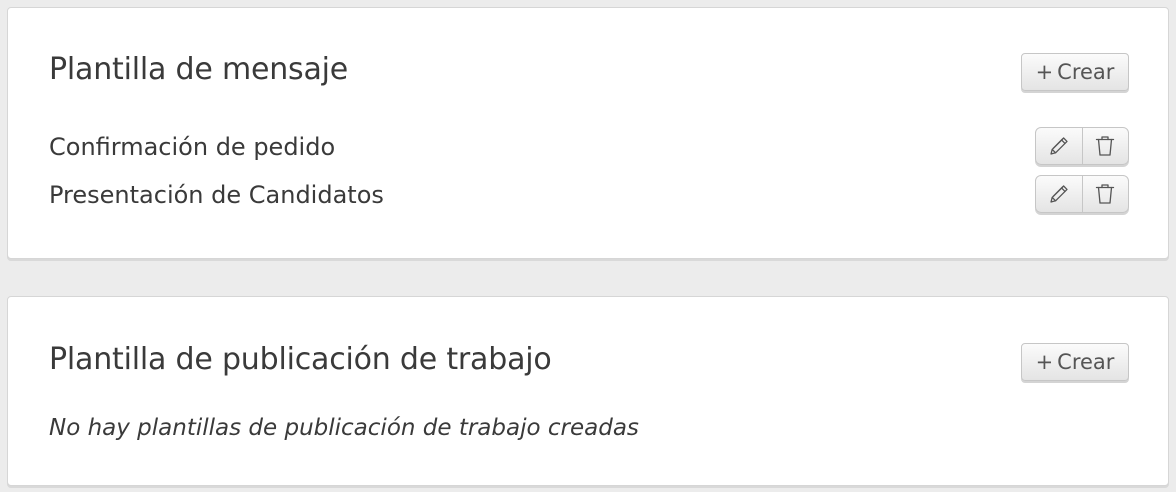 The width and height of the screenshot is (1176, 492). Describe the element at coordinates (589, 147) in the screenshot. I see `template-row-order-confirmation: Confirmación de pedido` at that location.